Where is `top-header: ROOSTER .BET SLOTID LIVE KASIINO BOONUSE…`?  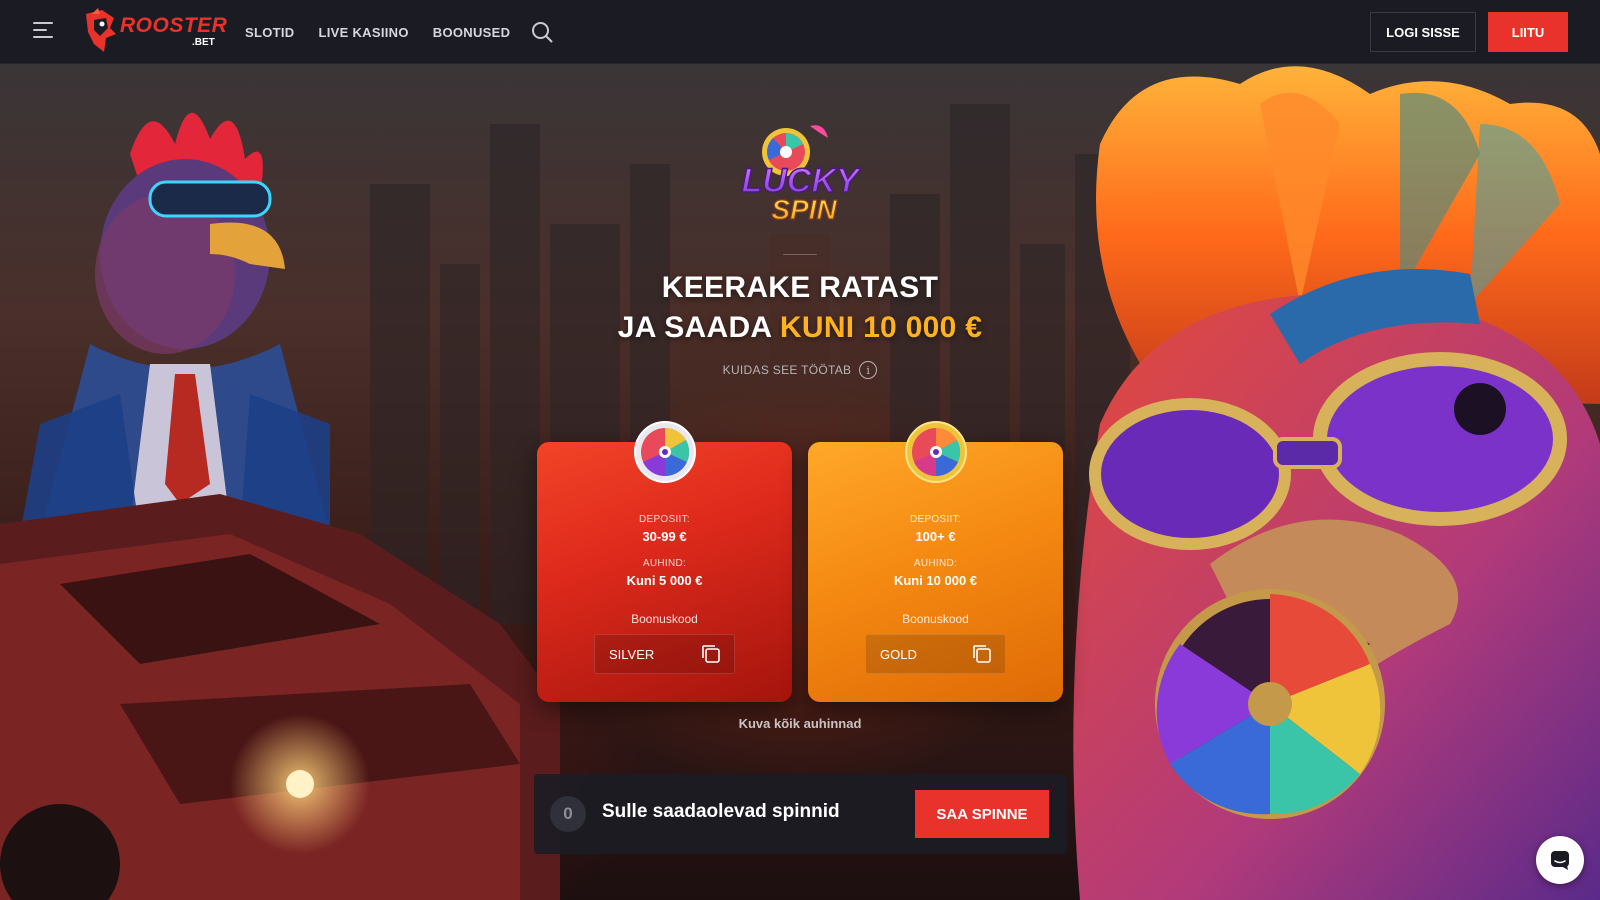
top-header: ROOSTER .BET SLOTID LIVE KASIINO BOONUSE… is located at coordinates (800, 32).